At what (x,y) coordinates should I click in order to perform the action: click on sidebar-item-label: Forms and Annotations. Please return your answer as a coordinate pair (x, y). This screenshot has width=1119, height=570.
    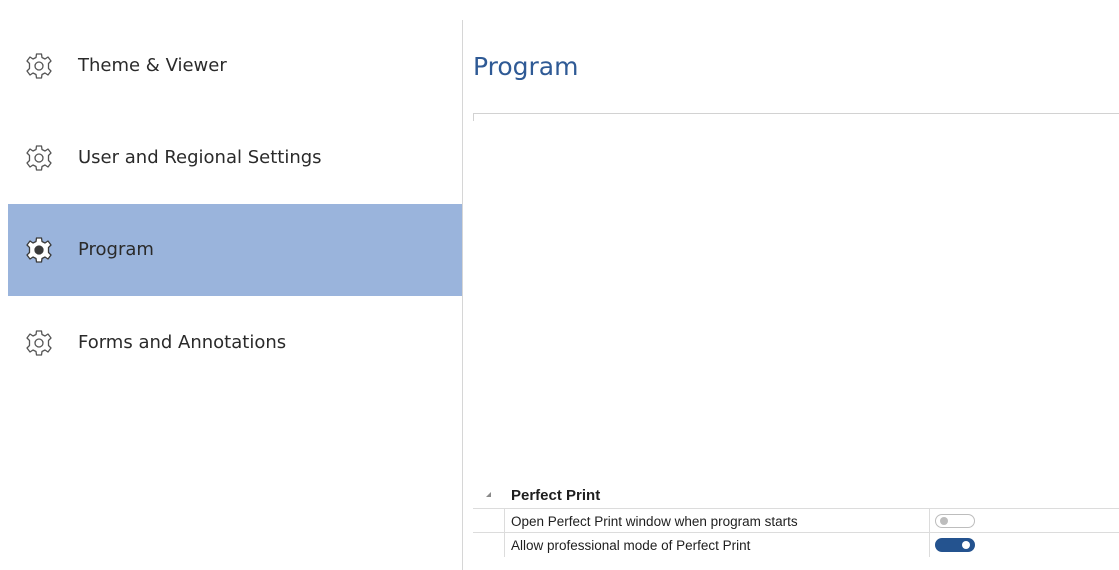
    Looking at the image, I should click on (182, 342).